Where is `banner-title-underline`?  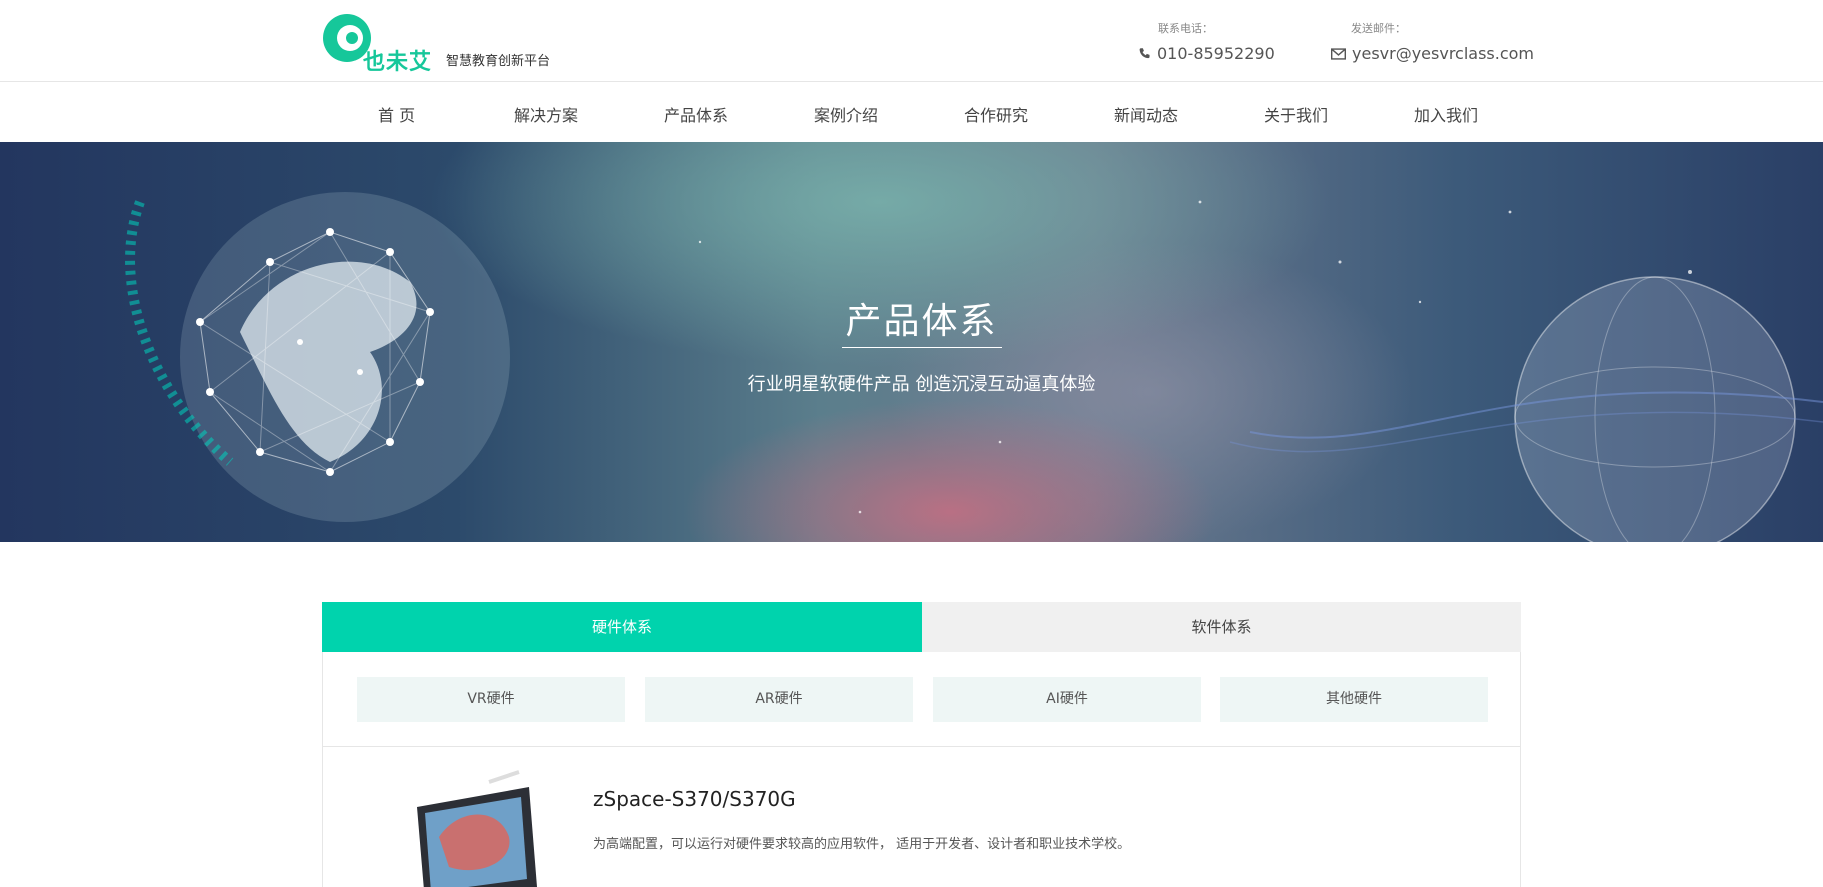 banner-title-underline is located at coordinates (922, 347).